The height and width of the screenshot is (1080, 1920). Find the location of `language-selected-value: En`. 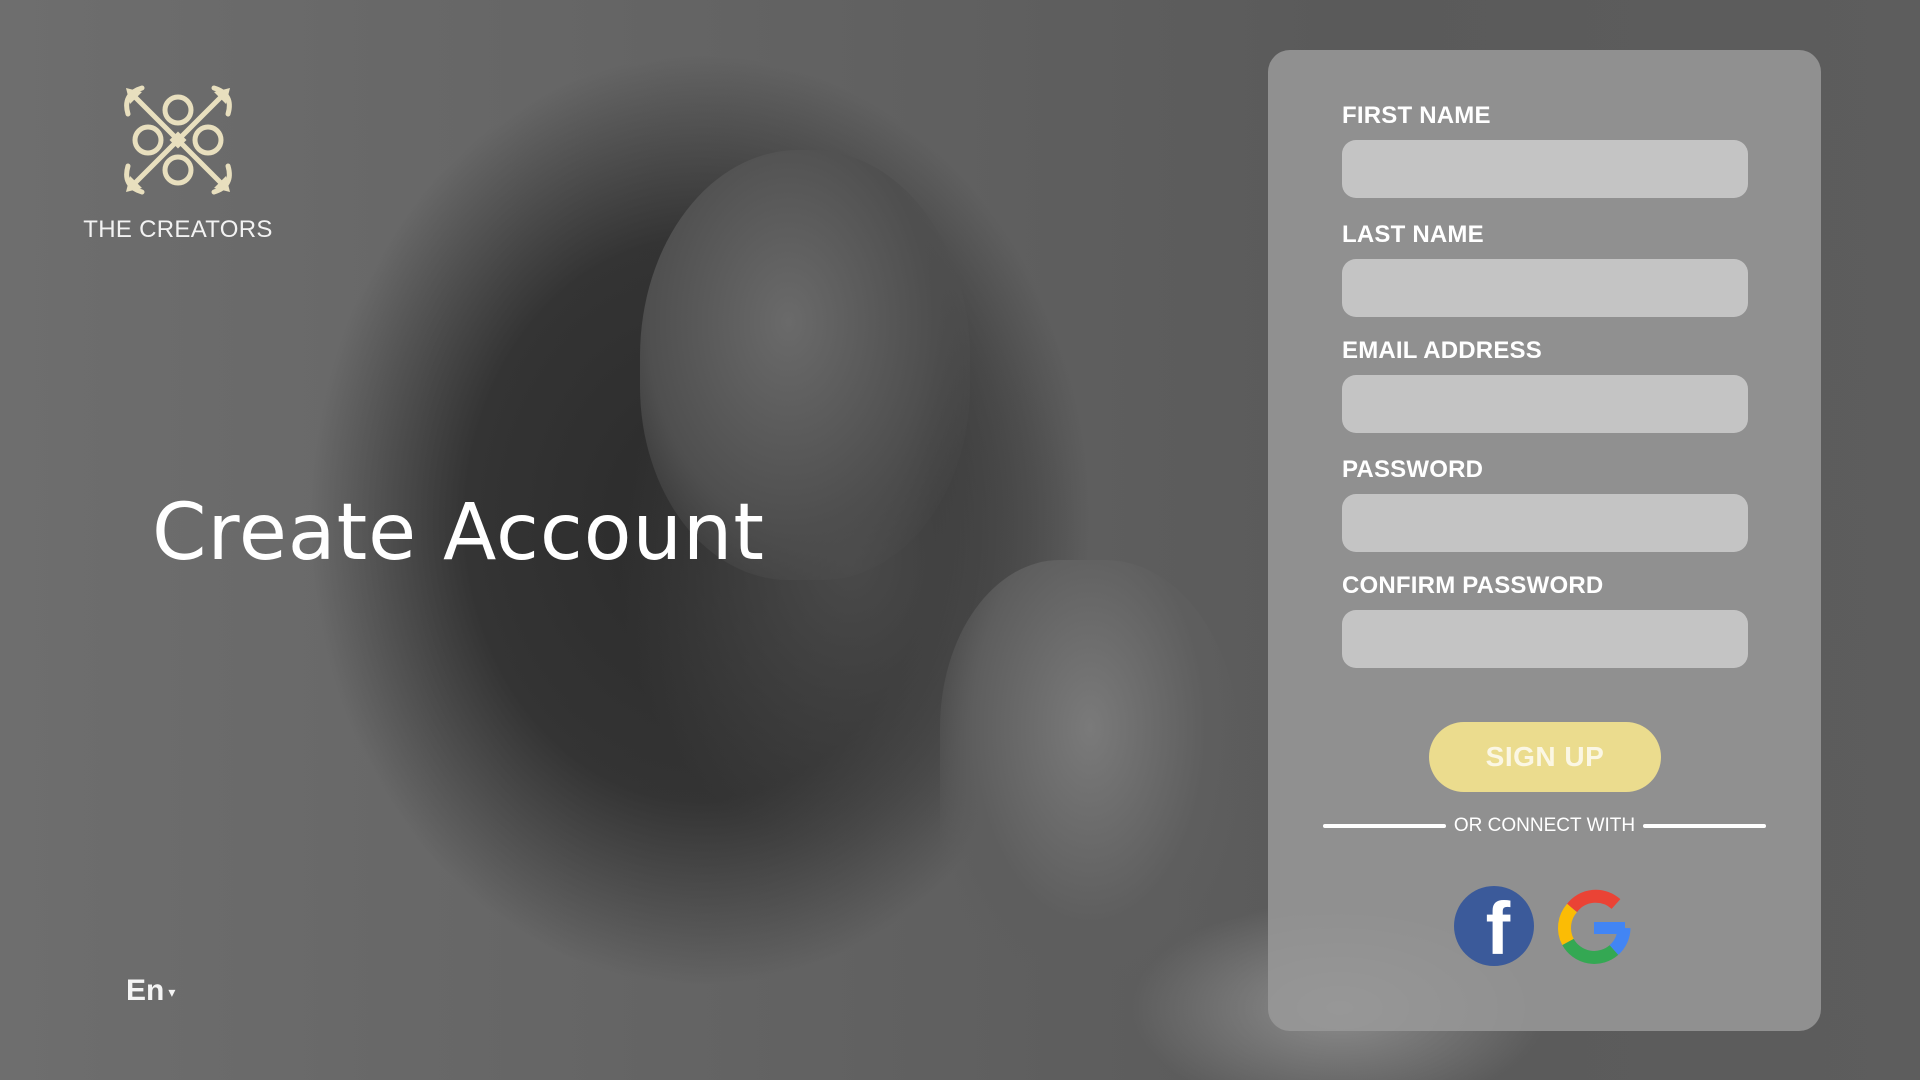

language-selected-value: En is located at coordinates (145, 990).